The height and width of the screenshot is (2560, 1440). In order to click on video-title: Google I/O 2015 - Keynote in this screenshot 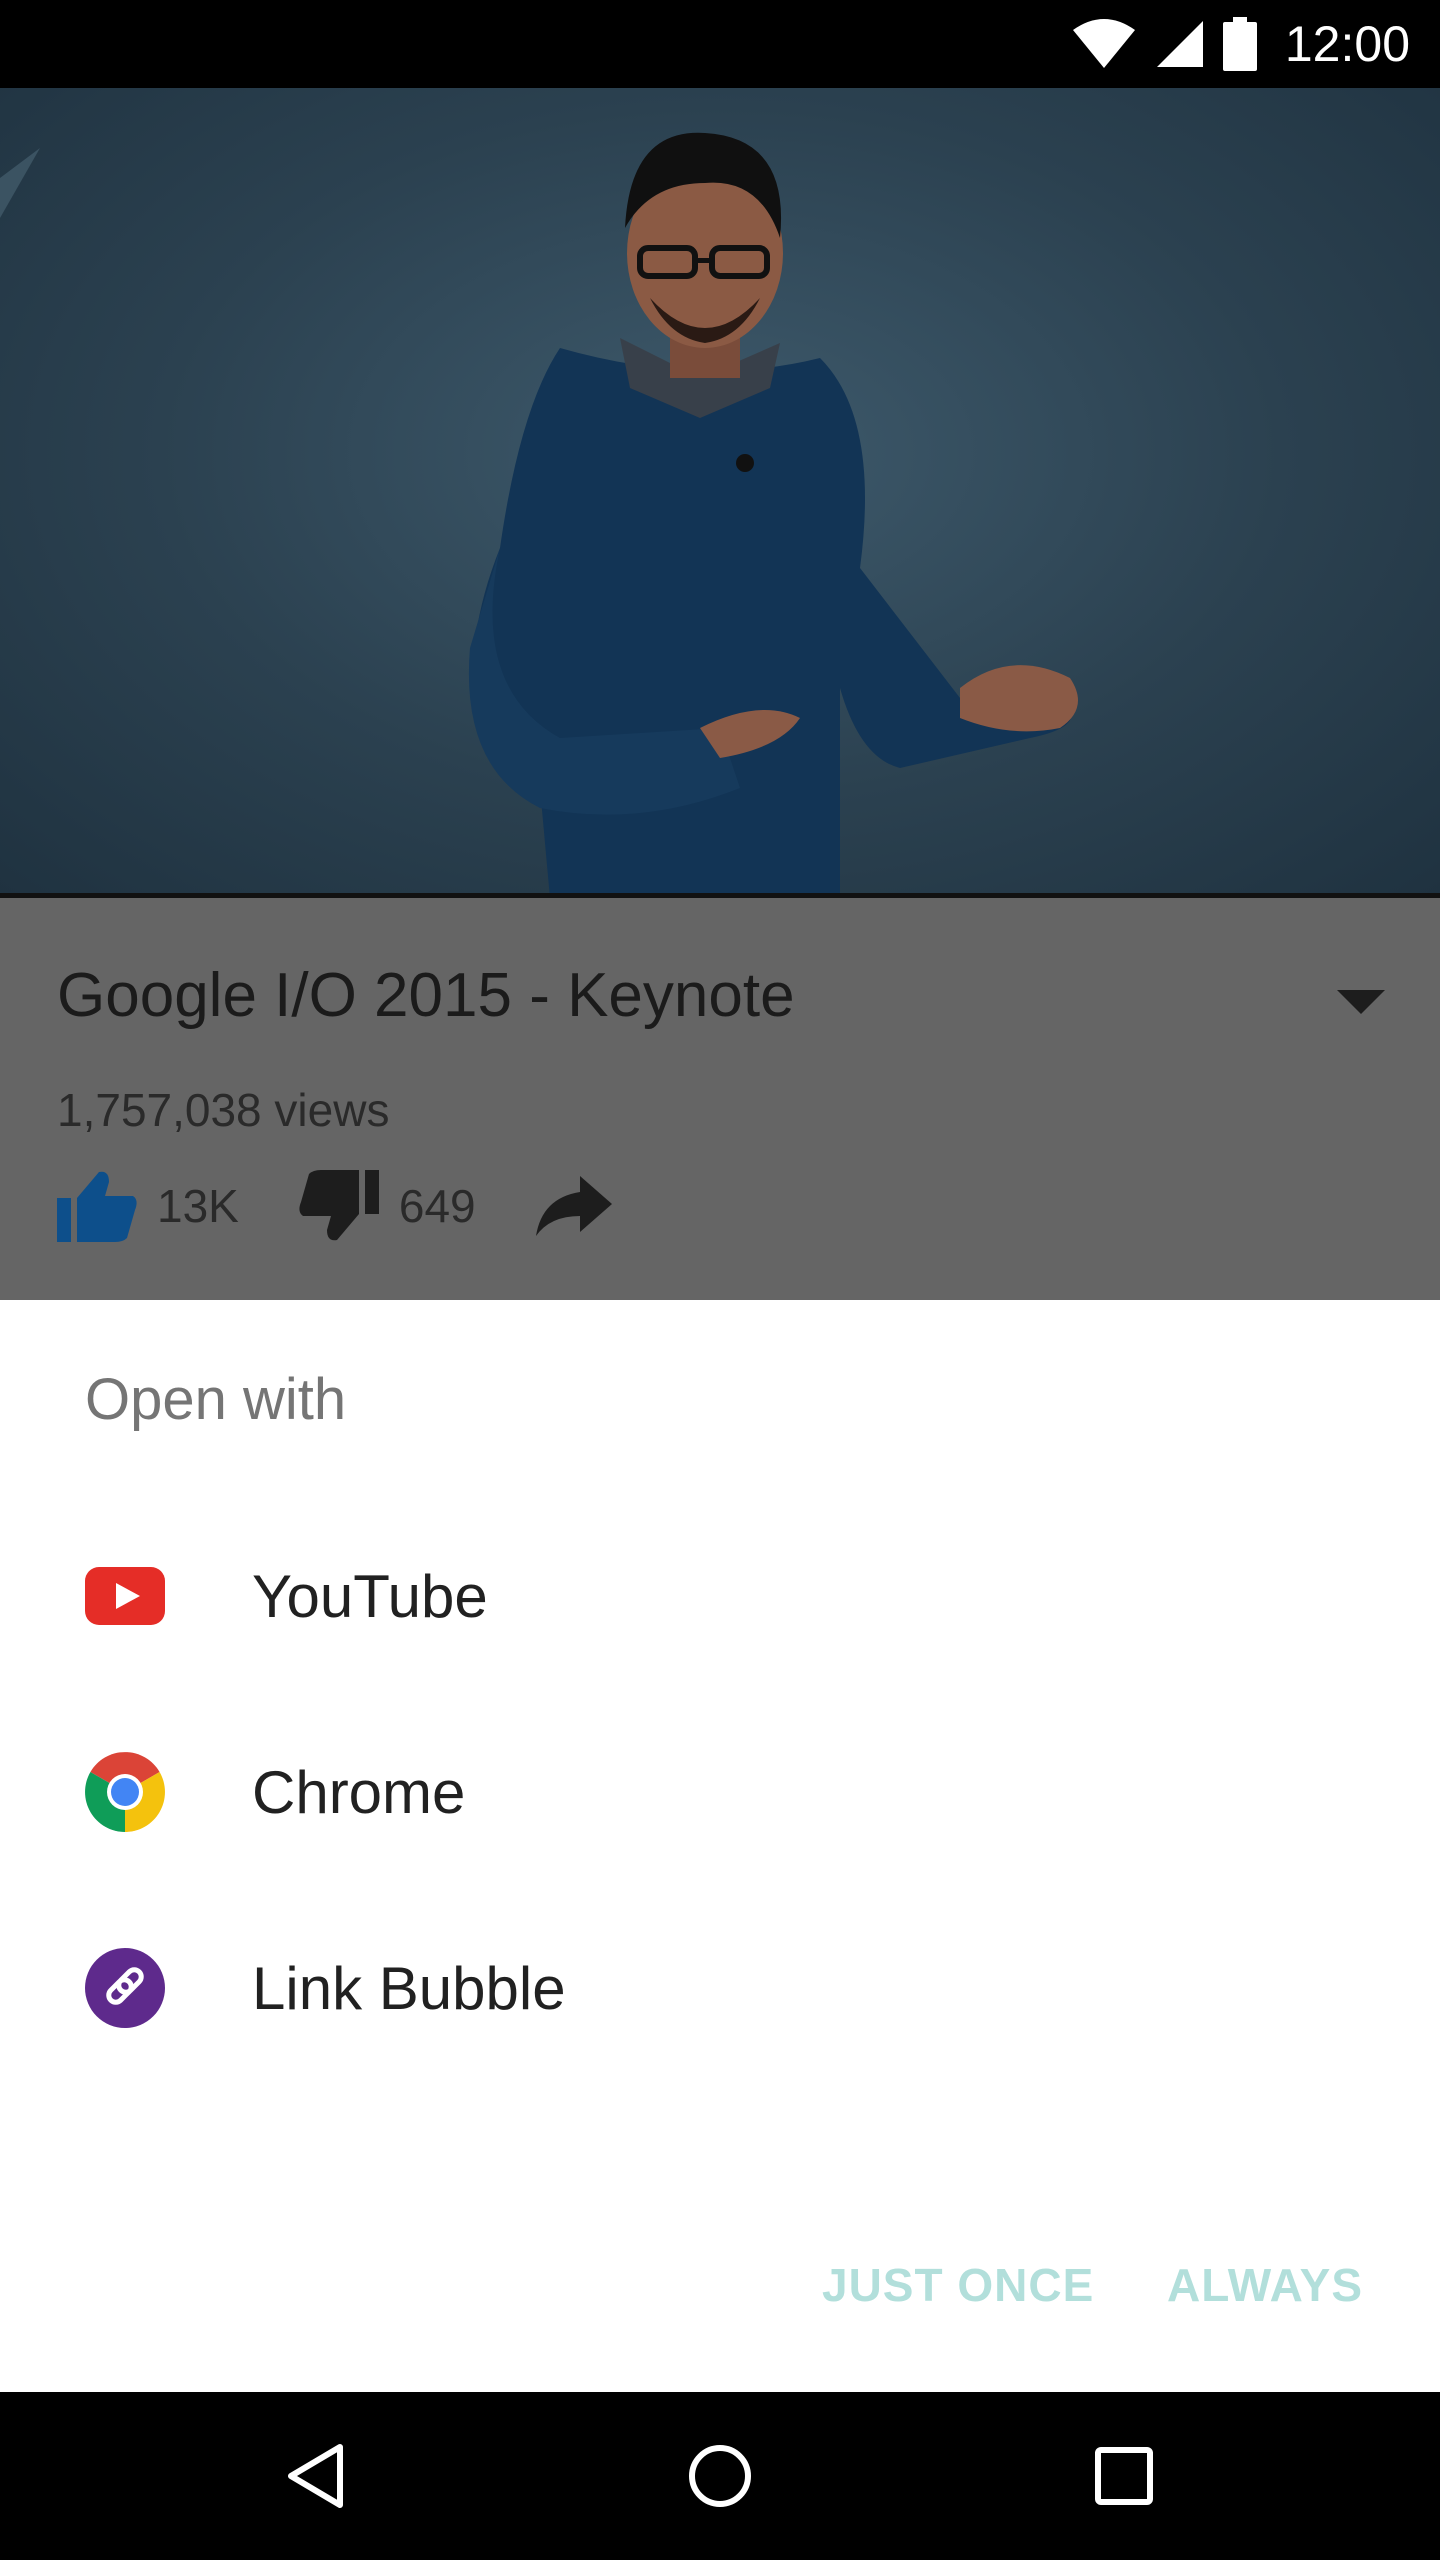, I will do `click(426, 995)`.